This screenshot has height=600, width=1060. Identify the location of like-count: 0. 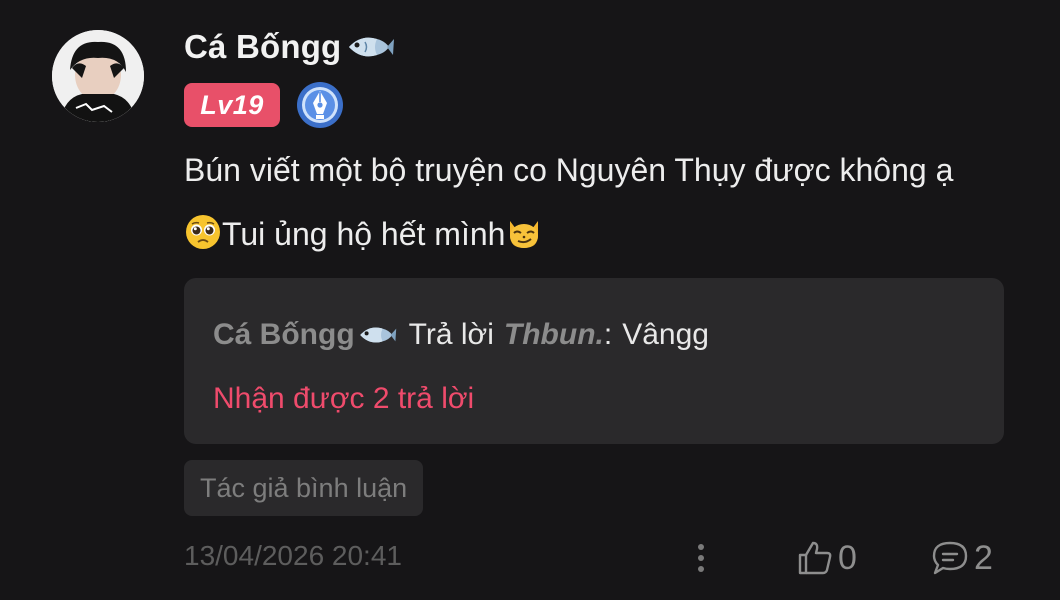
(847, 557).